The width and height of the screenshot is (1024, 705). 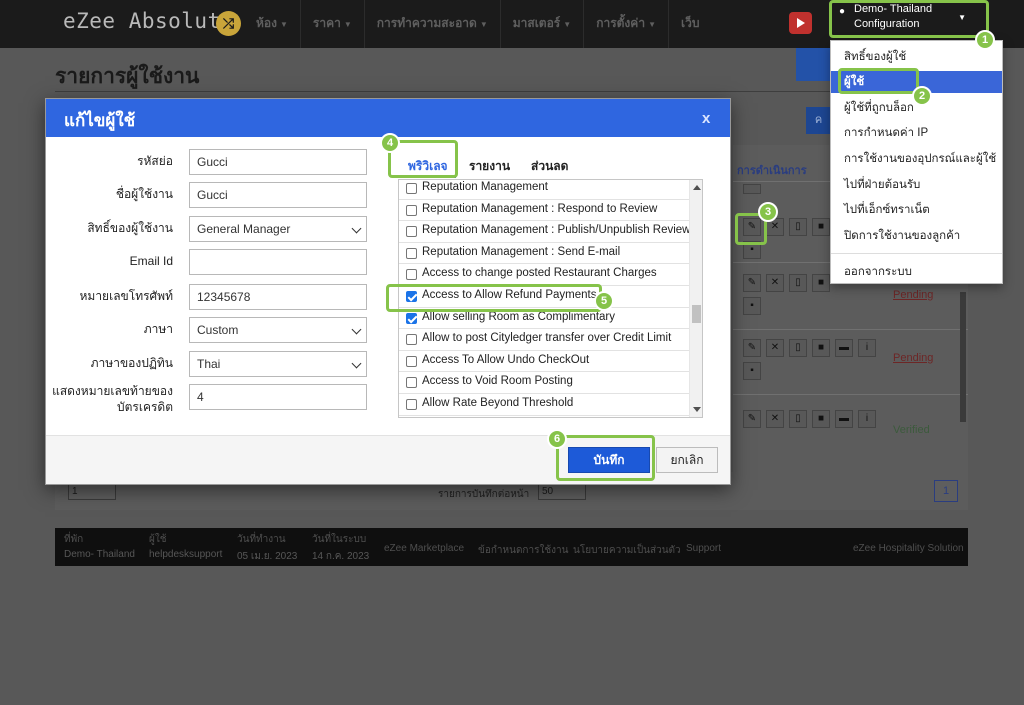 What do you see at coordinates (278, 262) in the screenshot?
I see `email-input` at bounding box center [278, 262].